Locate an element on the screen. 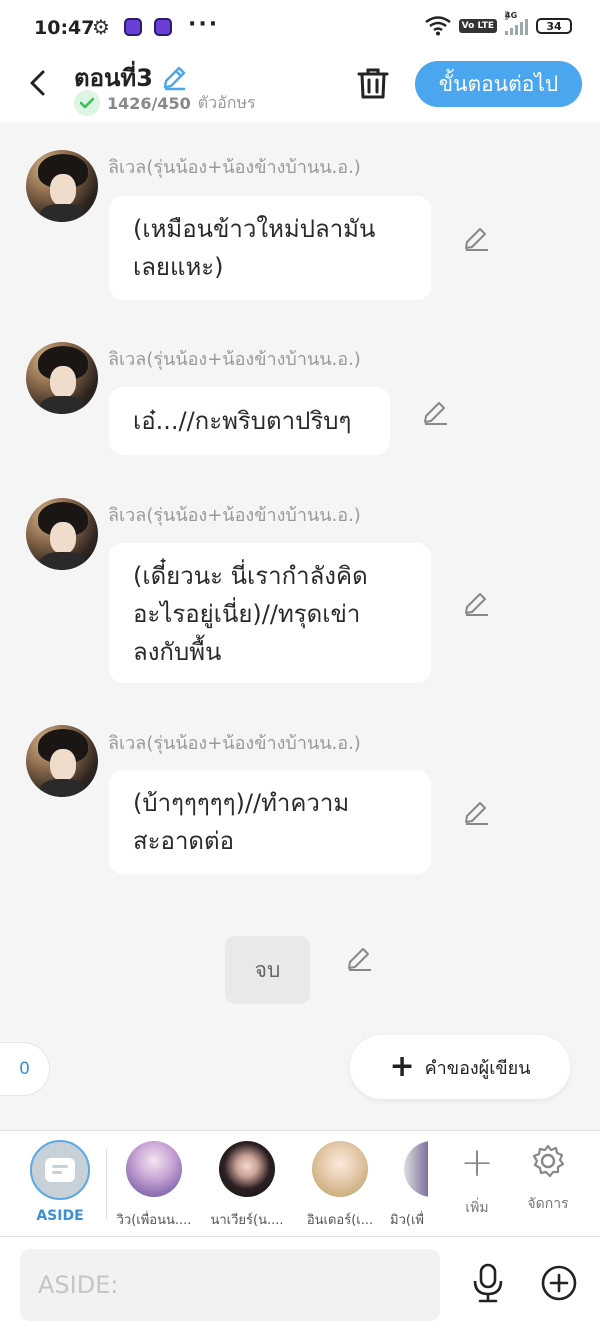 This screenshot has width=600, height=1333. next-step-button: ขั้นตอนต่อไป is located at coordinates (498, 84).